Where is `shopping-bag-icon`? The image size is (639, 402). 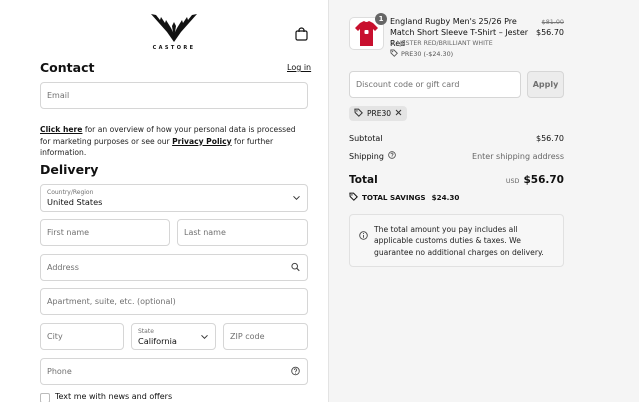
shopping-bag-icon is located at coordinates (302, 33).